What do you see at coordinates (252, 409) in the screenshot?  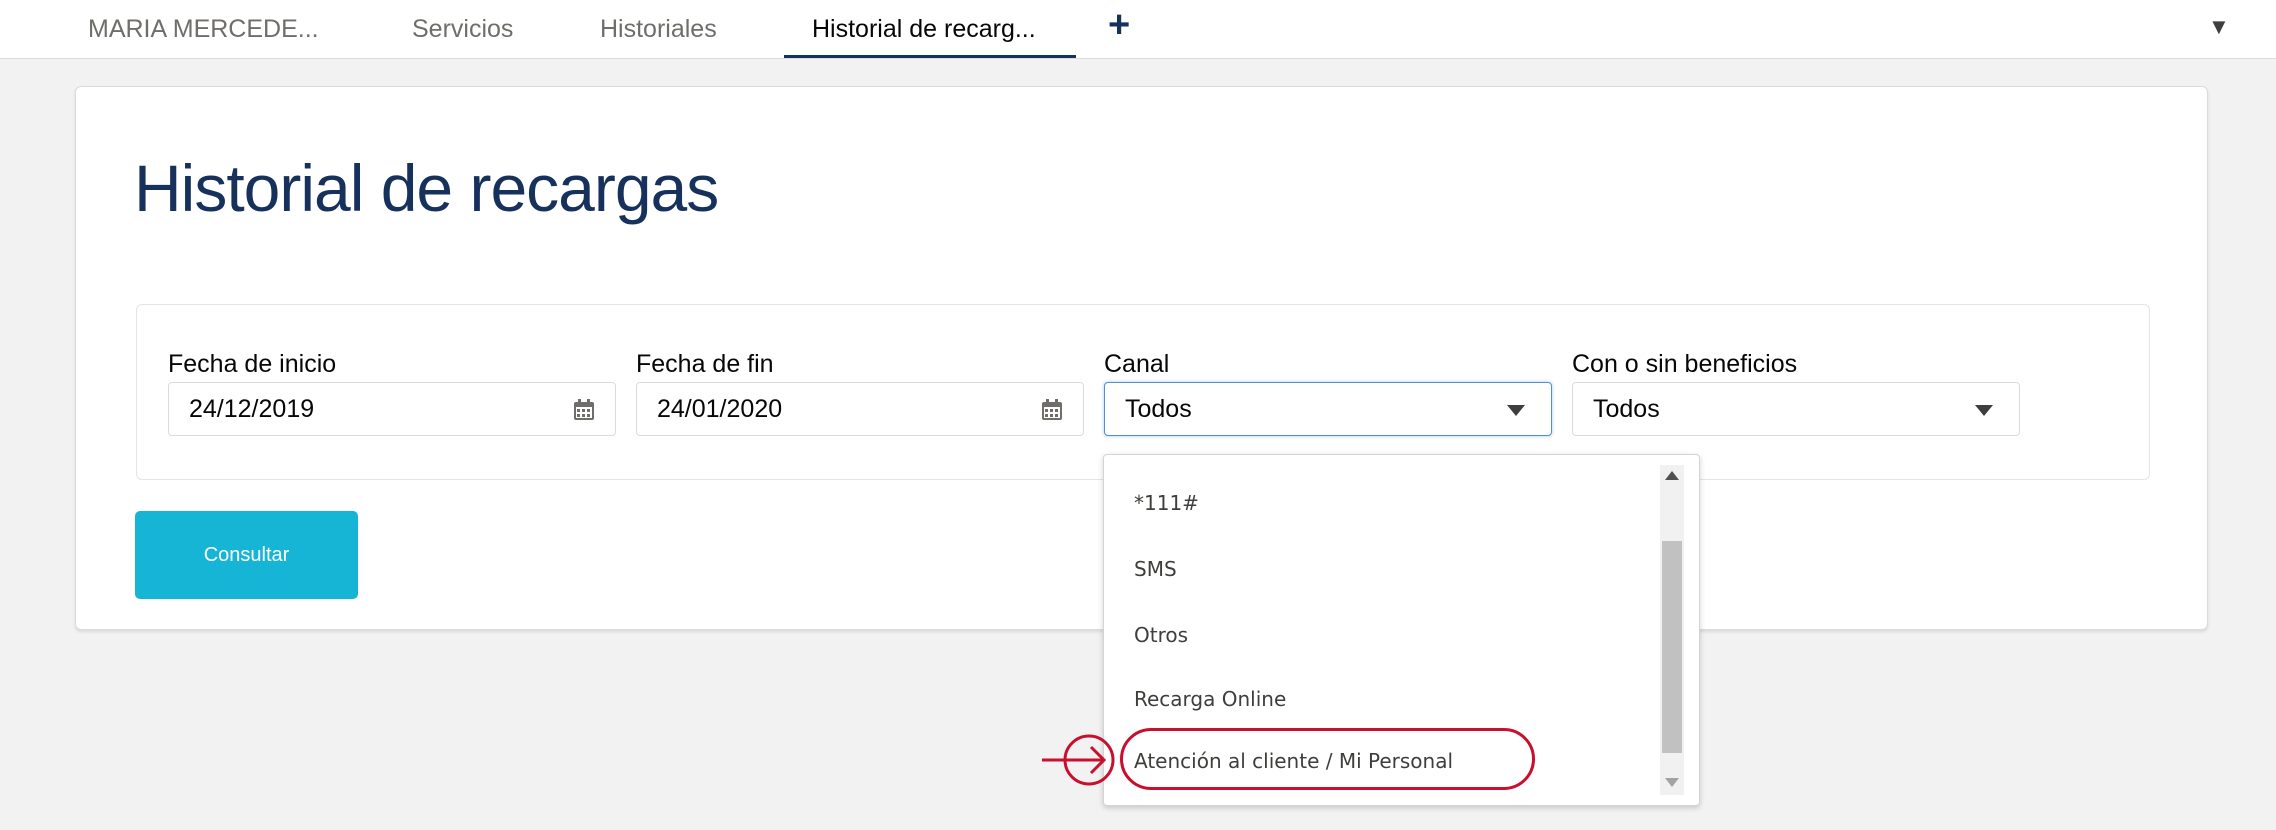 I see `start-date-value: 24/12/2019` at bounding box center [252, 409].